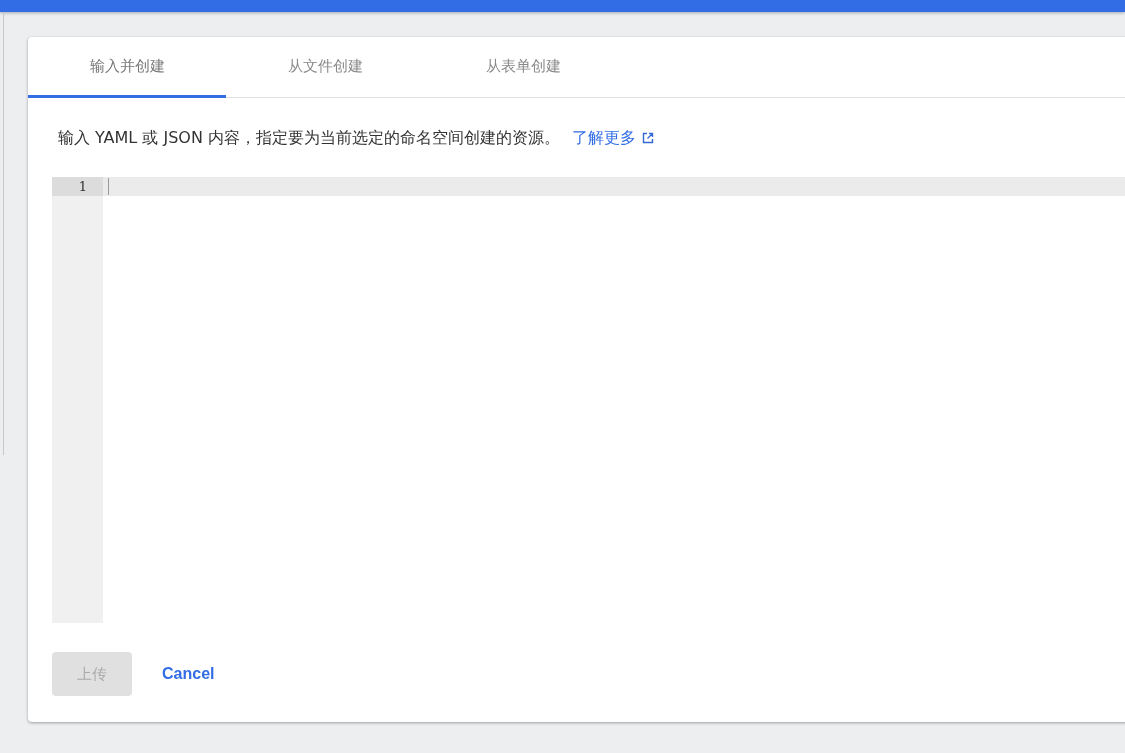  I want to click on tab: 从文件创建, so click(325, 67).